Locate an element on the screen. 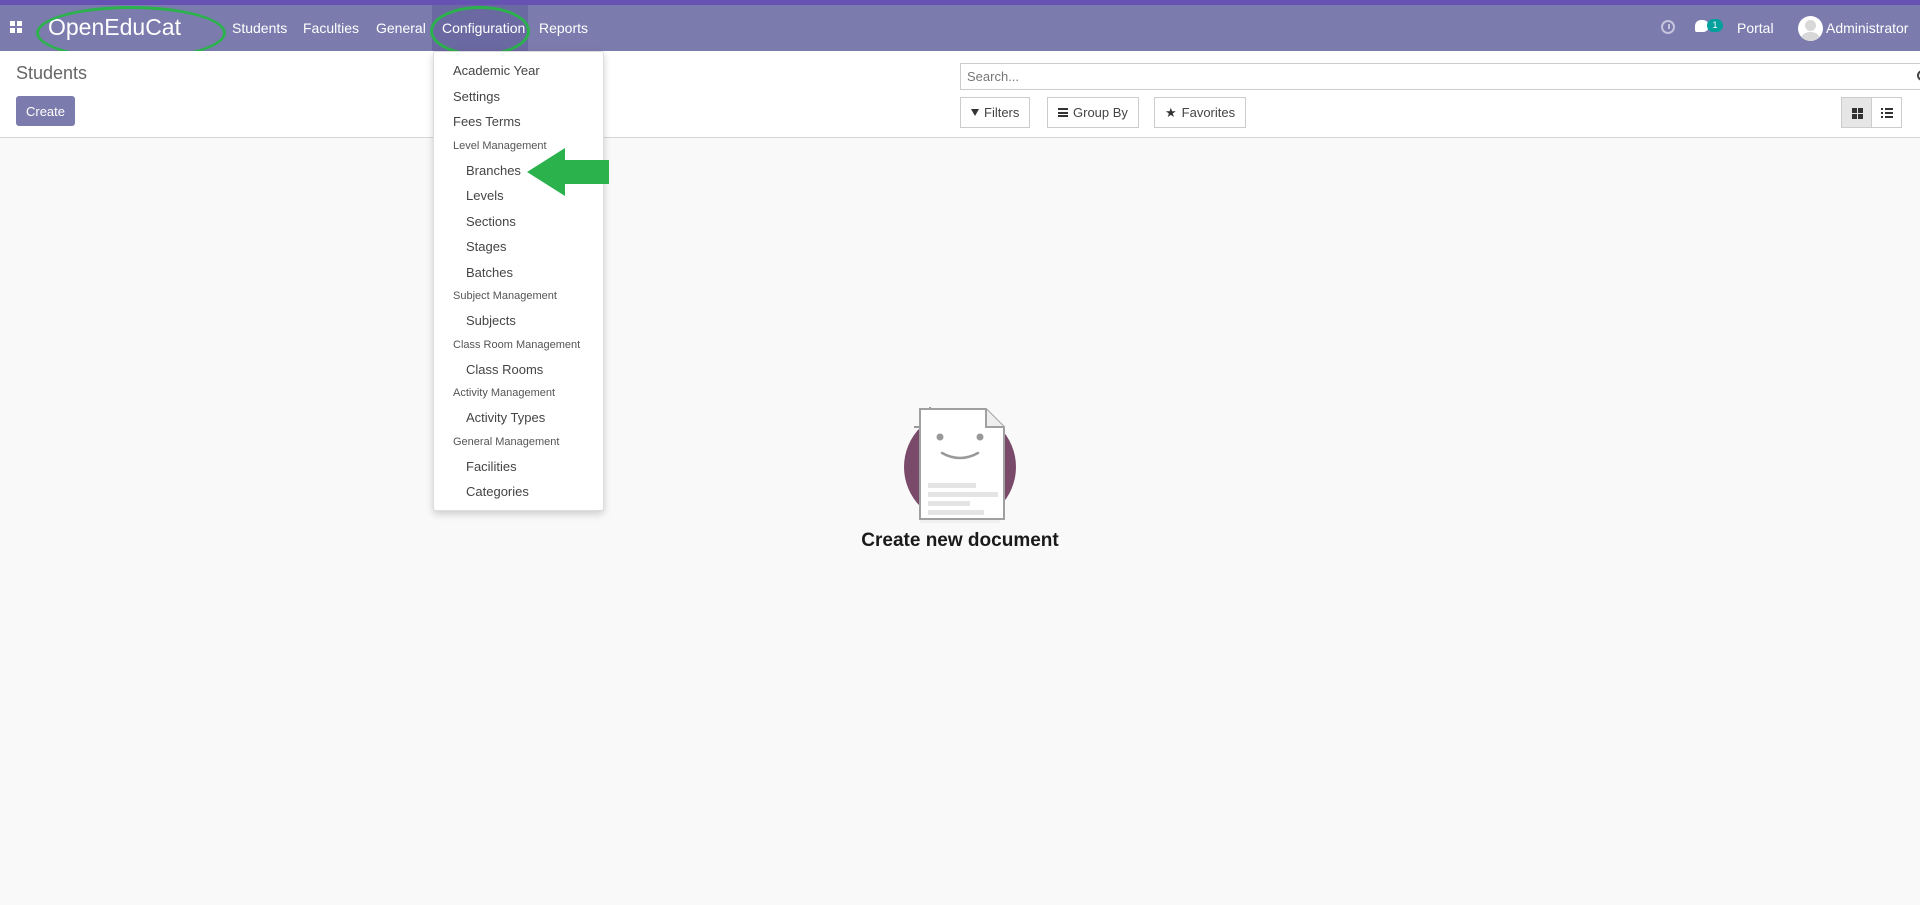 The image size is (1920, 905). menu-batches: Batches is located at coordinates (489, 272).